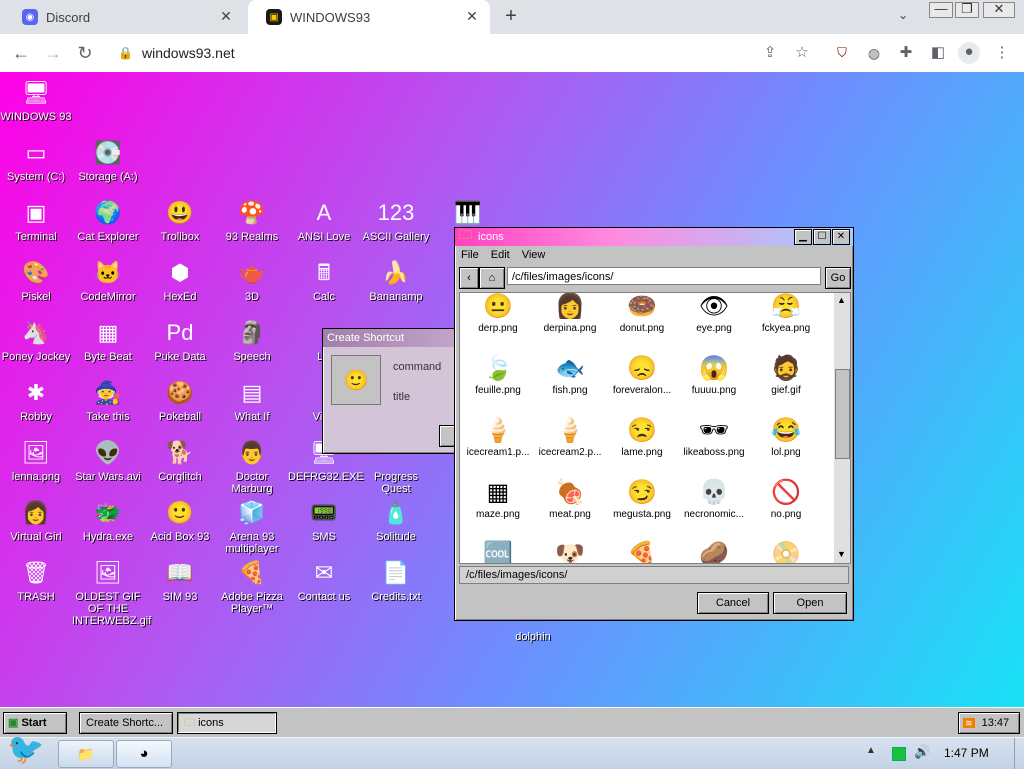  What do you see at coordinates (714, 314) in the screenshot?
I see `file-item: 👁 eye.png` at bounding box center [714, 314].